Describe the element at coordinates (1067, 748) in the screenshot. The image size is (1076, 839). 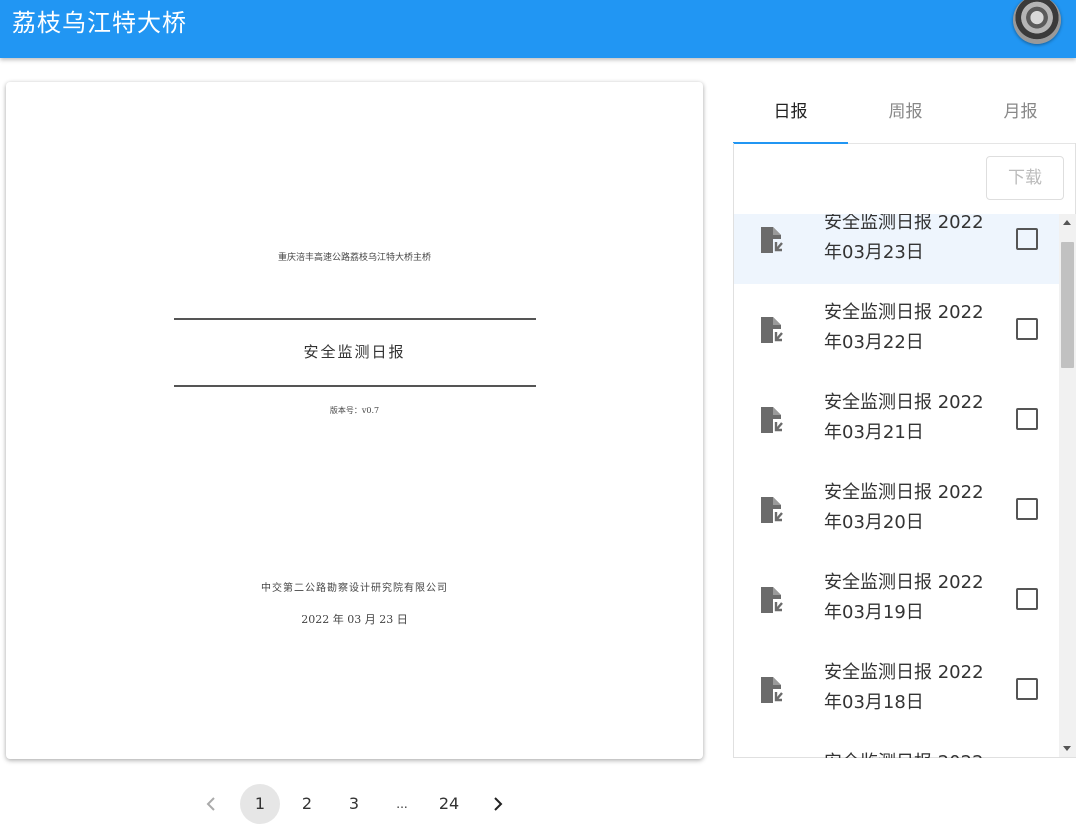
I see `scroll-down-icon` at that location.